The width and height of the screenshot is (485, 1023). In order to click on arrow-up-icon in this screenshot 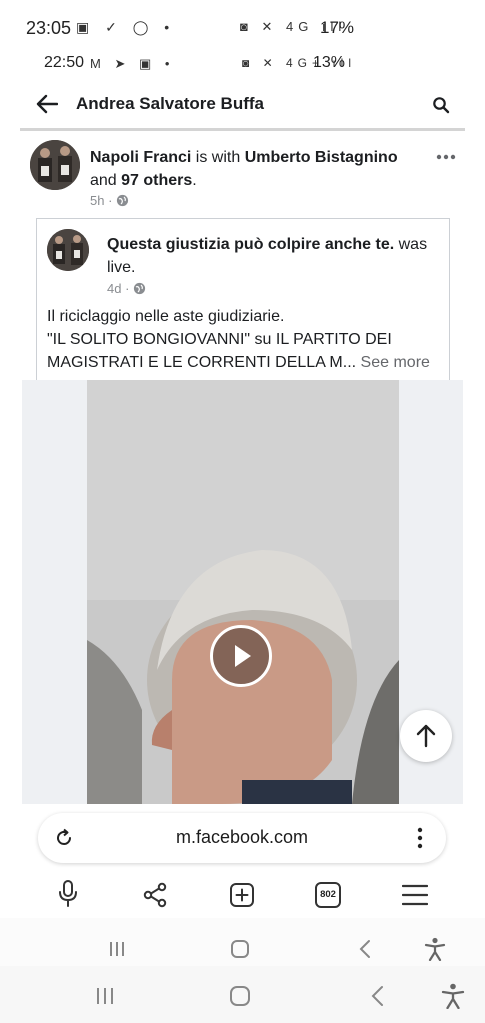, I will do `click(426, 736)`.